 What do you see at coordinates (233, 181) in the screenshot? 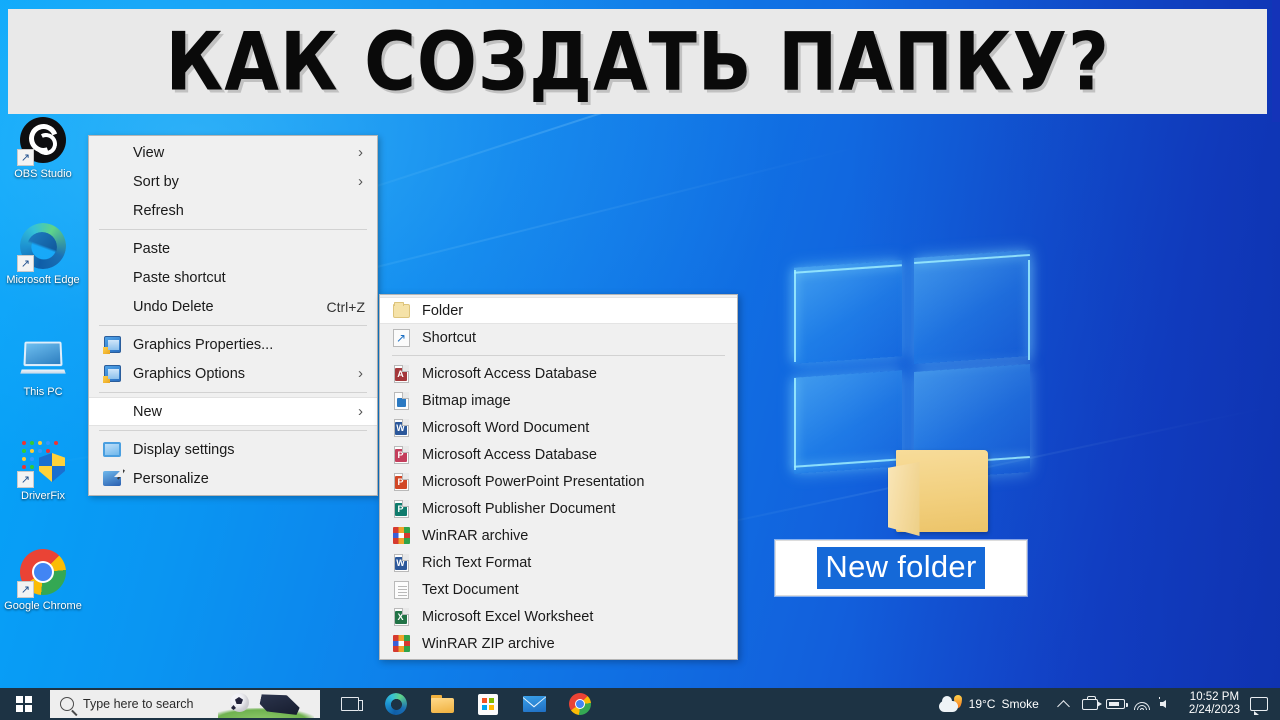
I see `context-menu-item-sort-by: Sort by ›` at bounding box center [233, 181].